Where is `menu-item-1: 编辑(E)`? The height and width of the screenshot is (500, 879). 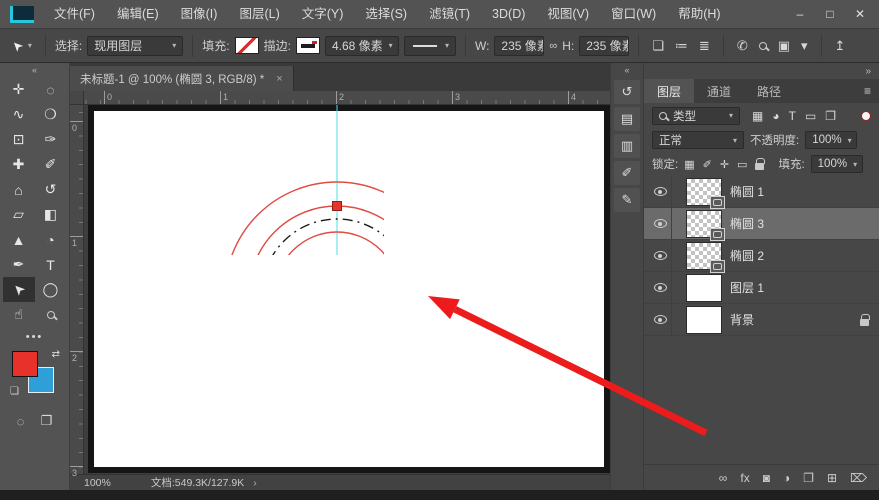
menu-item-1: 编辑(E) is located at coordinates (138, 14).